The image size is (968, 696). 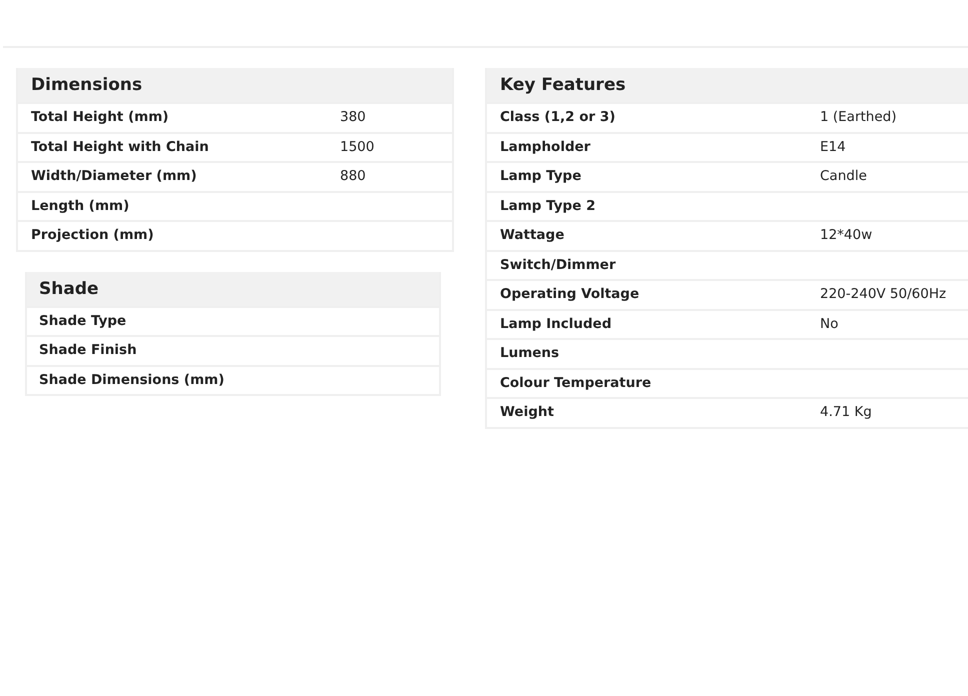 What do you see at coordinates (113, 176) in the screenshot?
I see `spec-label: Width/Diameter (mm)` at bounding box center [113, 176].